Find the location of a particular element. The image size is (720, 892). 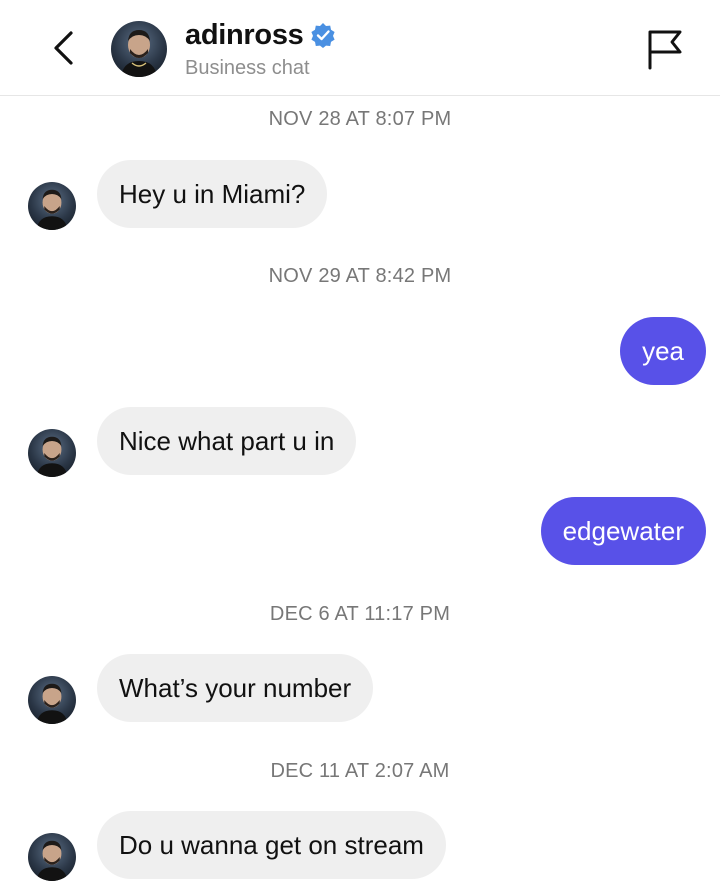

outgoing-message: edgewater is located at coordinates (623, 531).